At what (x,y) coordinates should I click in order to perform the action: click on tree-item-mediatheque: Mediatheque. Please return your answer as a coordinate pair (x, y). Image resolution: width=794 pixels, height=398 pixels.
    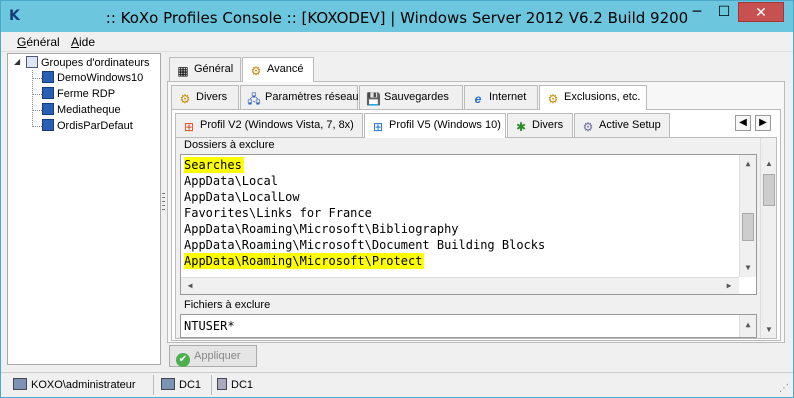
    Looking at the image, I should click on (81, 110).